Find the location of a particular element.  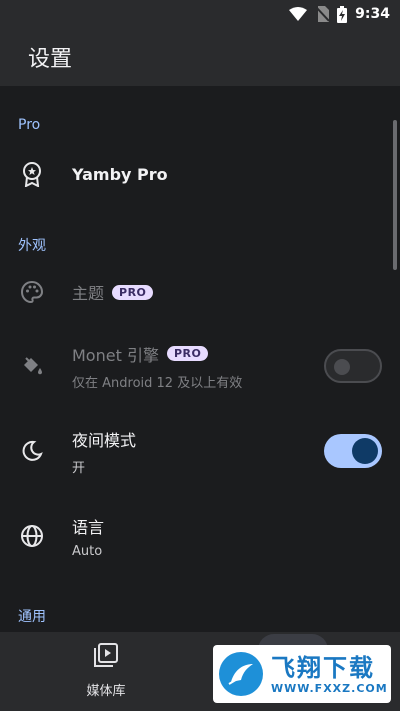

watermark: 飞翔下载 WWW.FXXZ.COM is located at coordinates (302, 674).